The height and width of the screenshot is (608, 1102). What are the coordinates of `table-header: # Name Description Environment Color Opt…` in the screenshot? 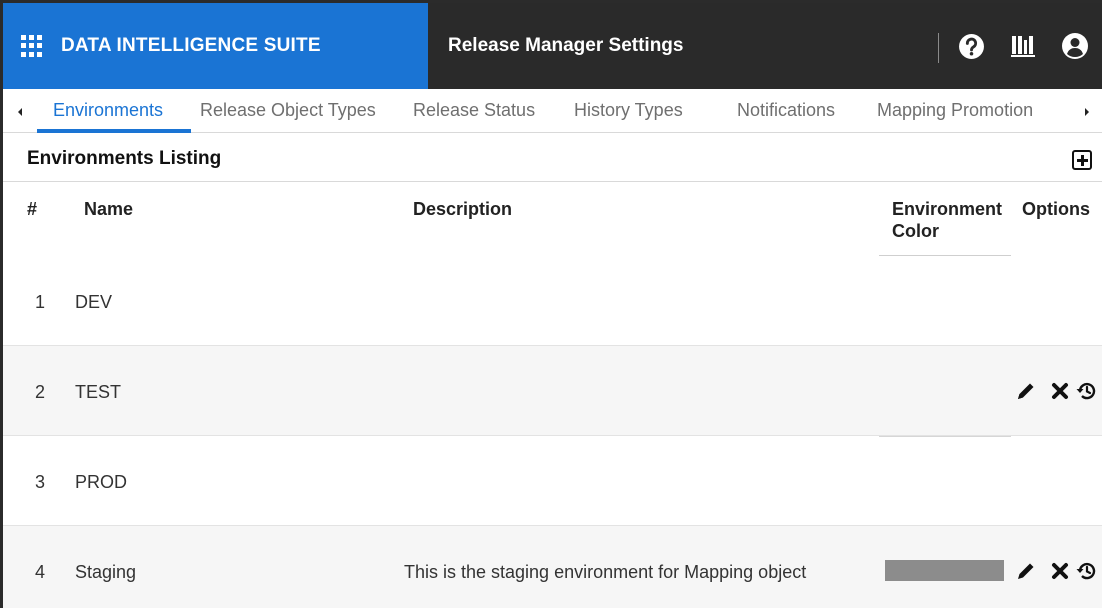 It's located at (552, 218).